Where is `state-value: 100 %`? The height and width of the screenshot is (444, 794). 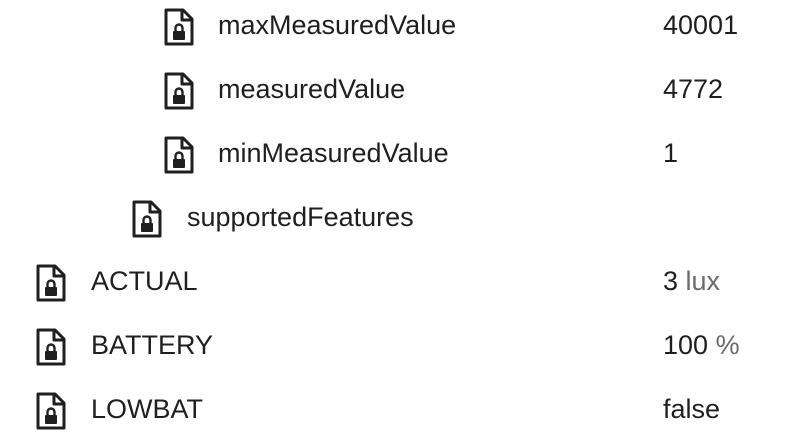
state-value: 100 % is located at coordinates (723, 345).